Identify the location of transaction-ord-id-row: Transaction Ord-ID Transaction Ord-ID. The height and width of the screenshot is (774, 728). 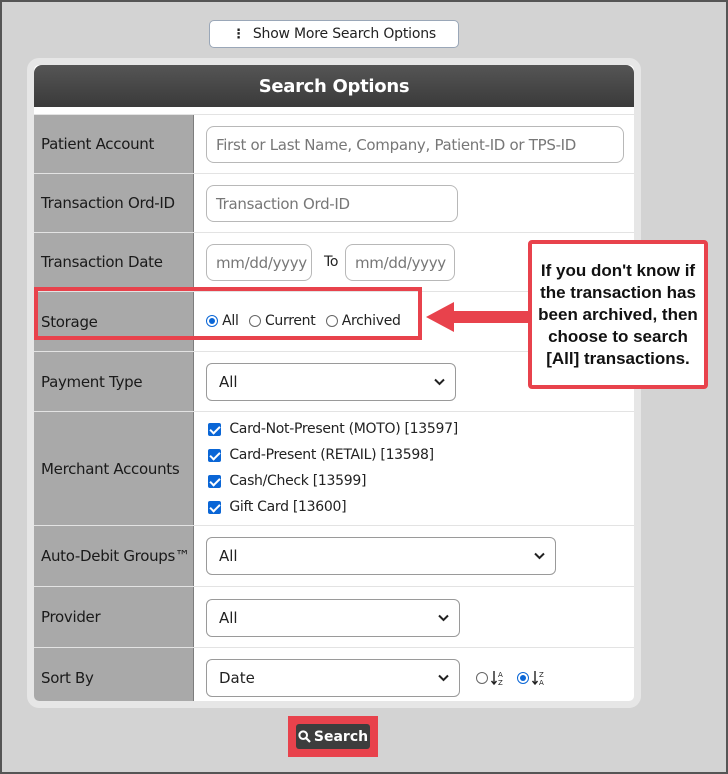
(334, 202).